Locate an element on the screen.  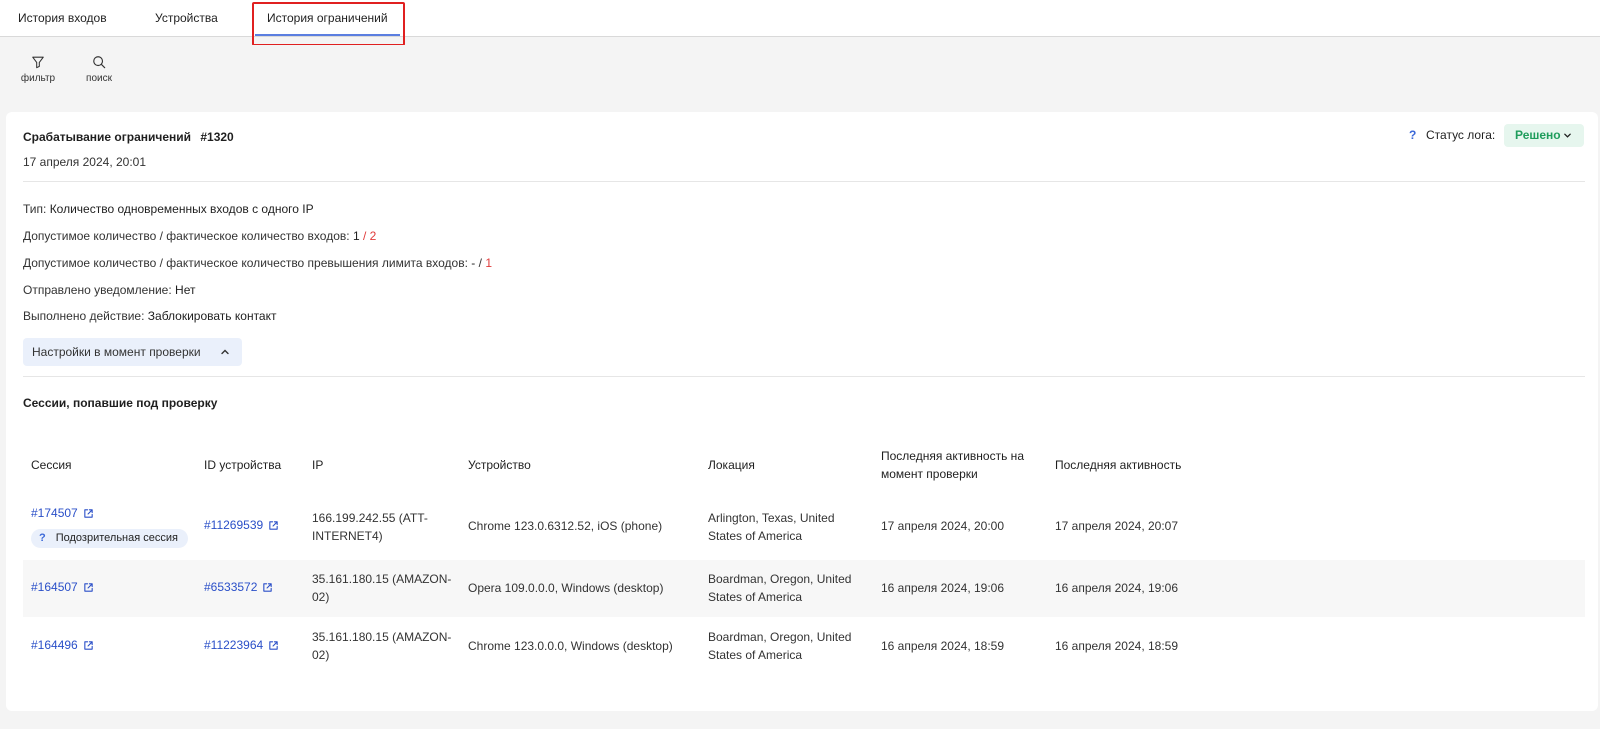
info-notify: Отправлено уведомление: Нет is located at coordinates (109, 290).